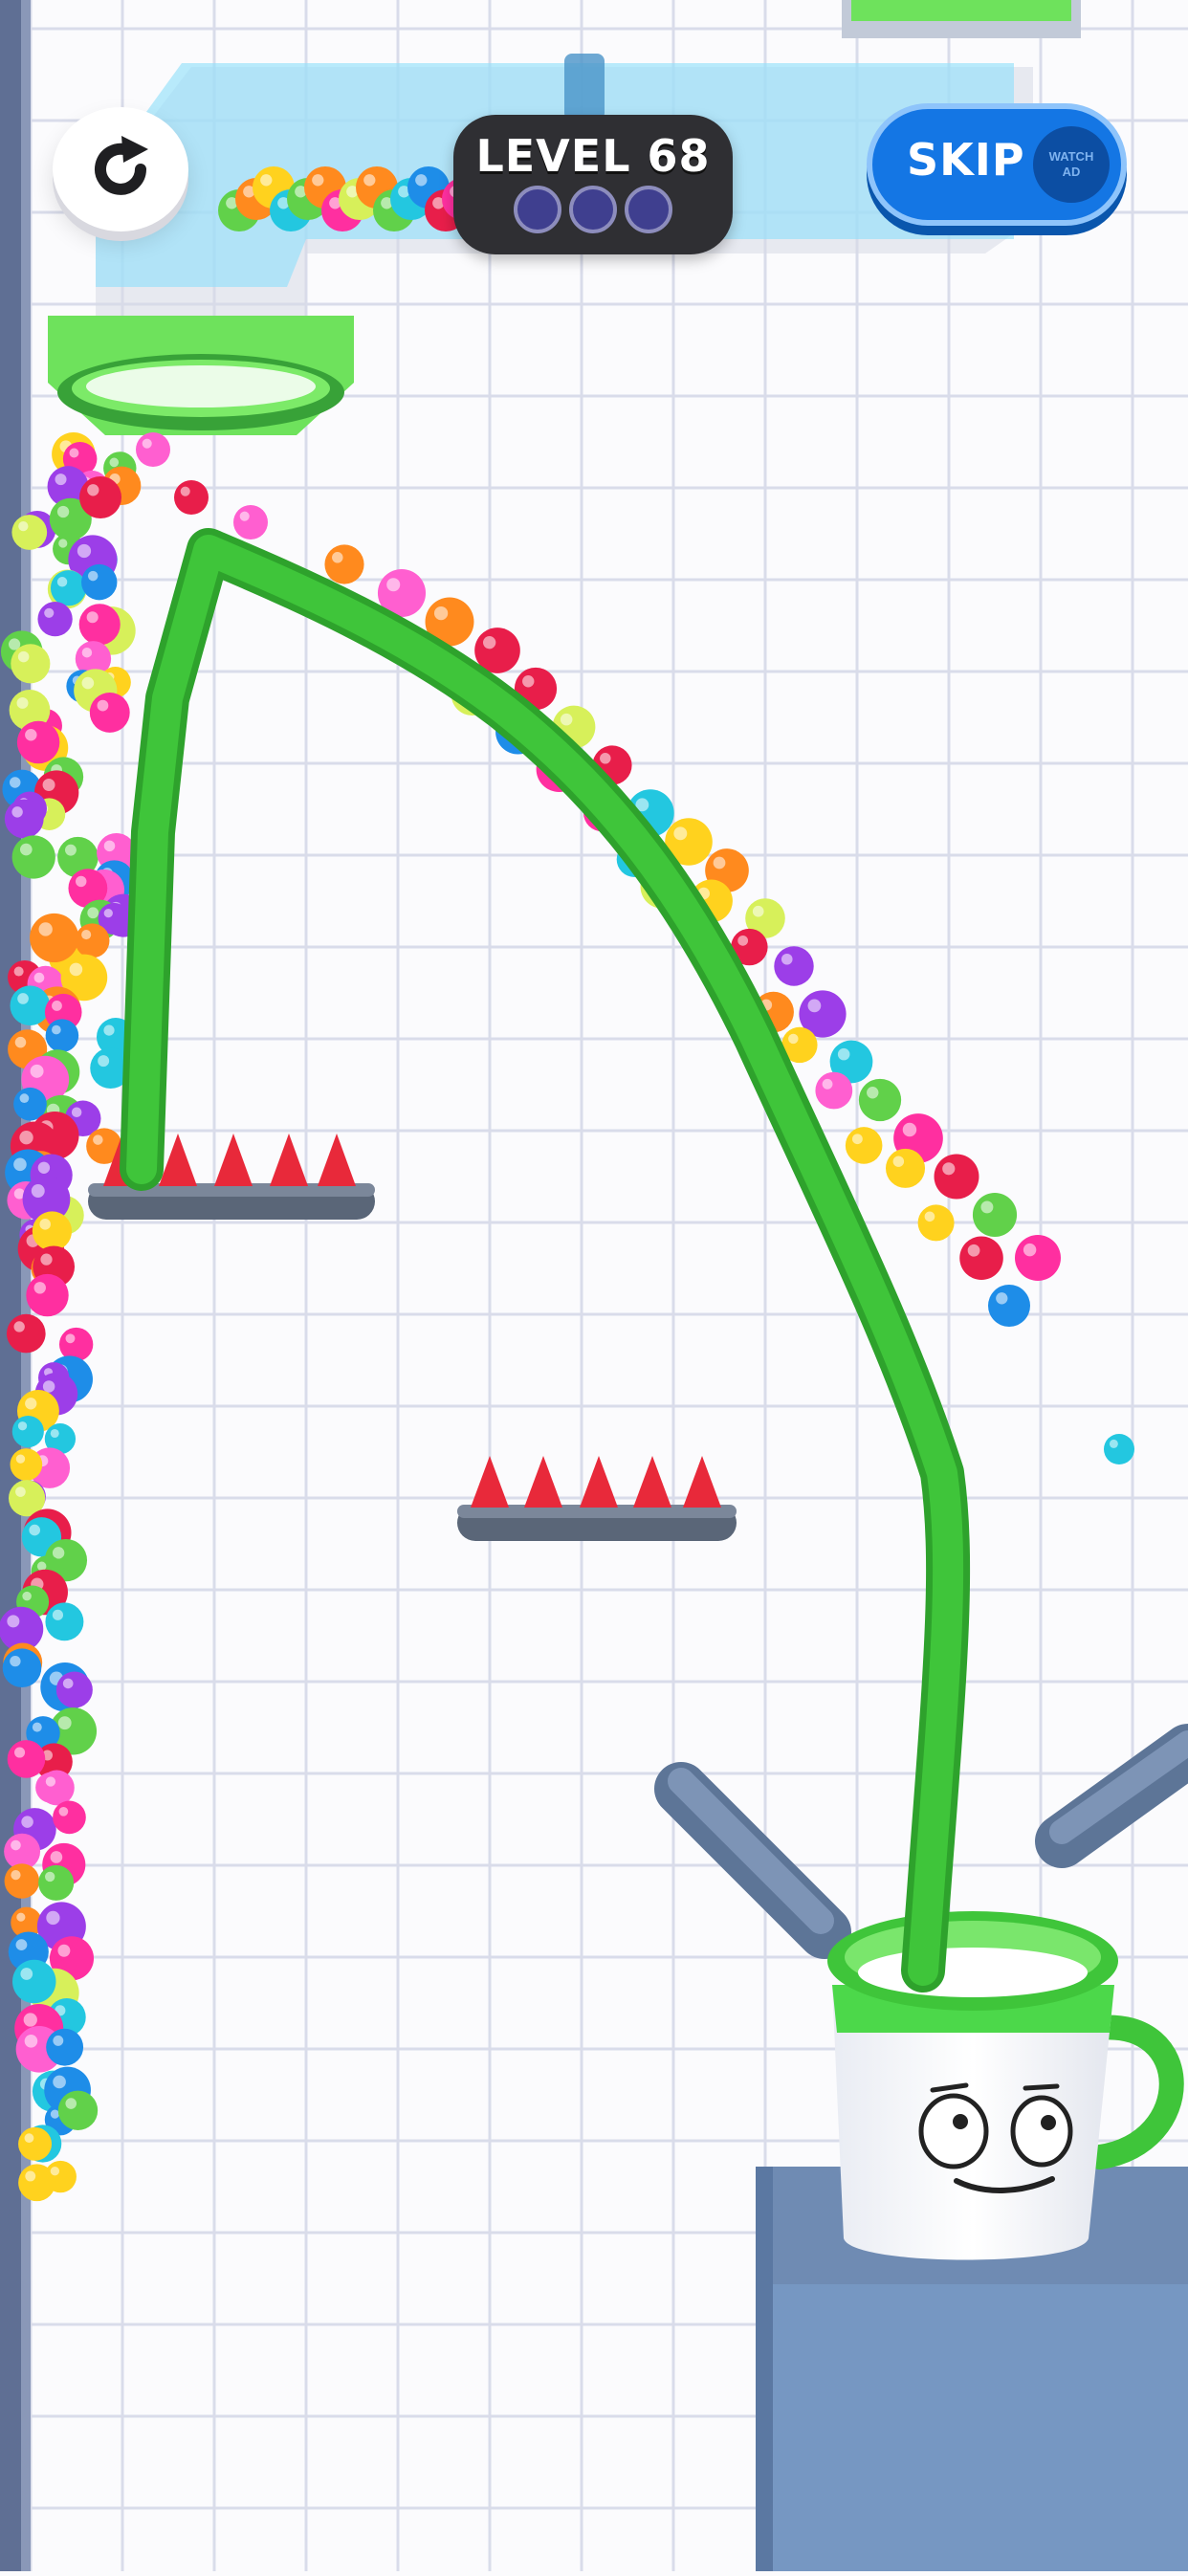 This screenshot has width=1188, height=2576. I want to click on restart-icon, so click(121, 165).